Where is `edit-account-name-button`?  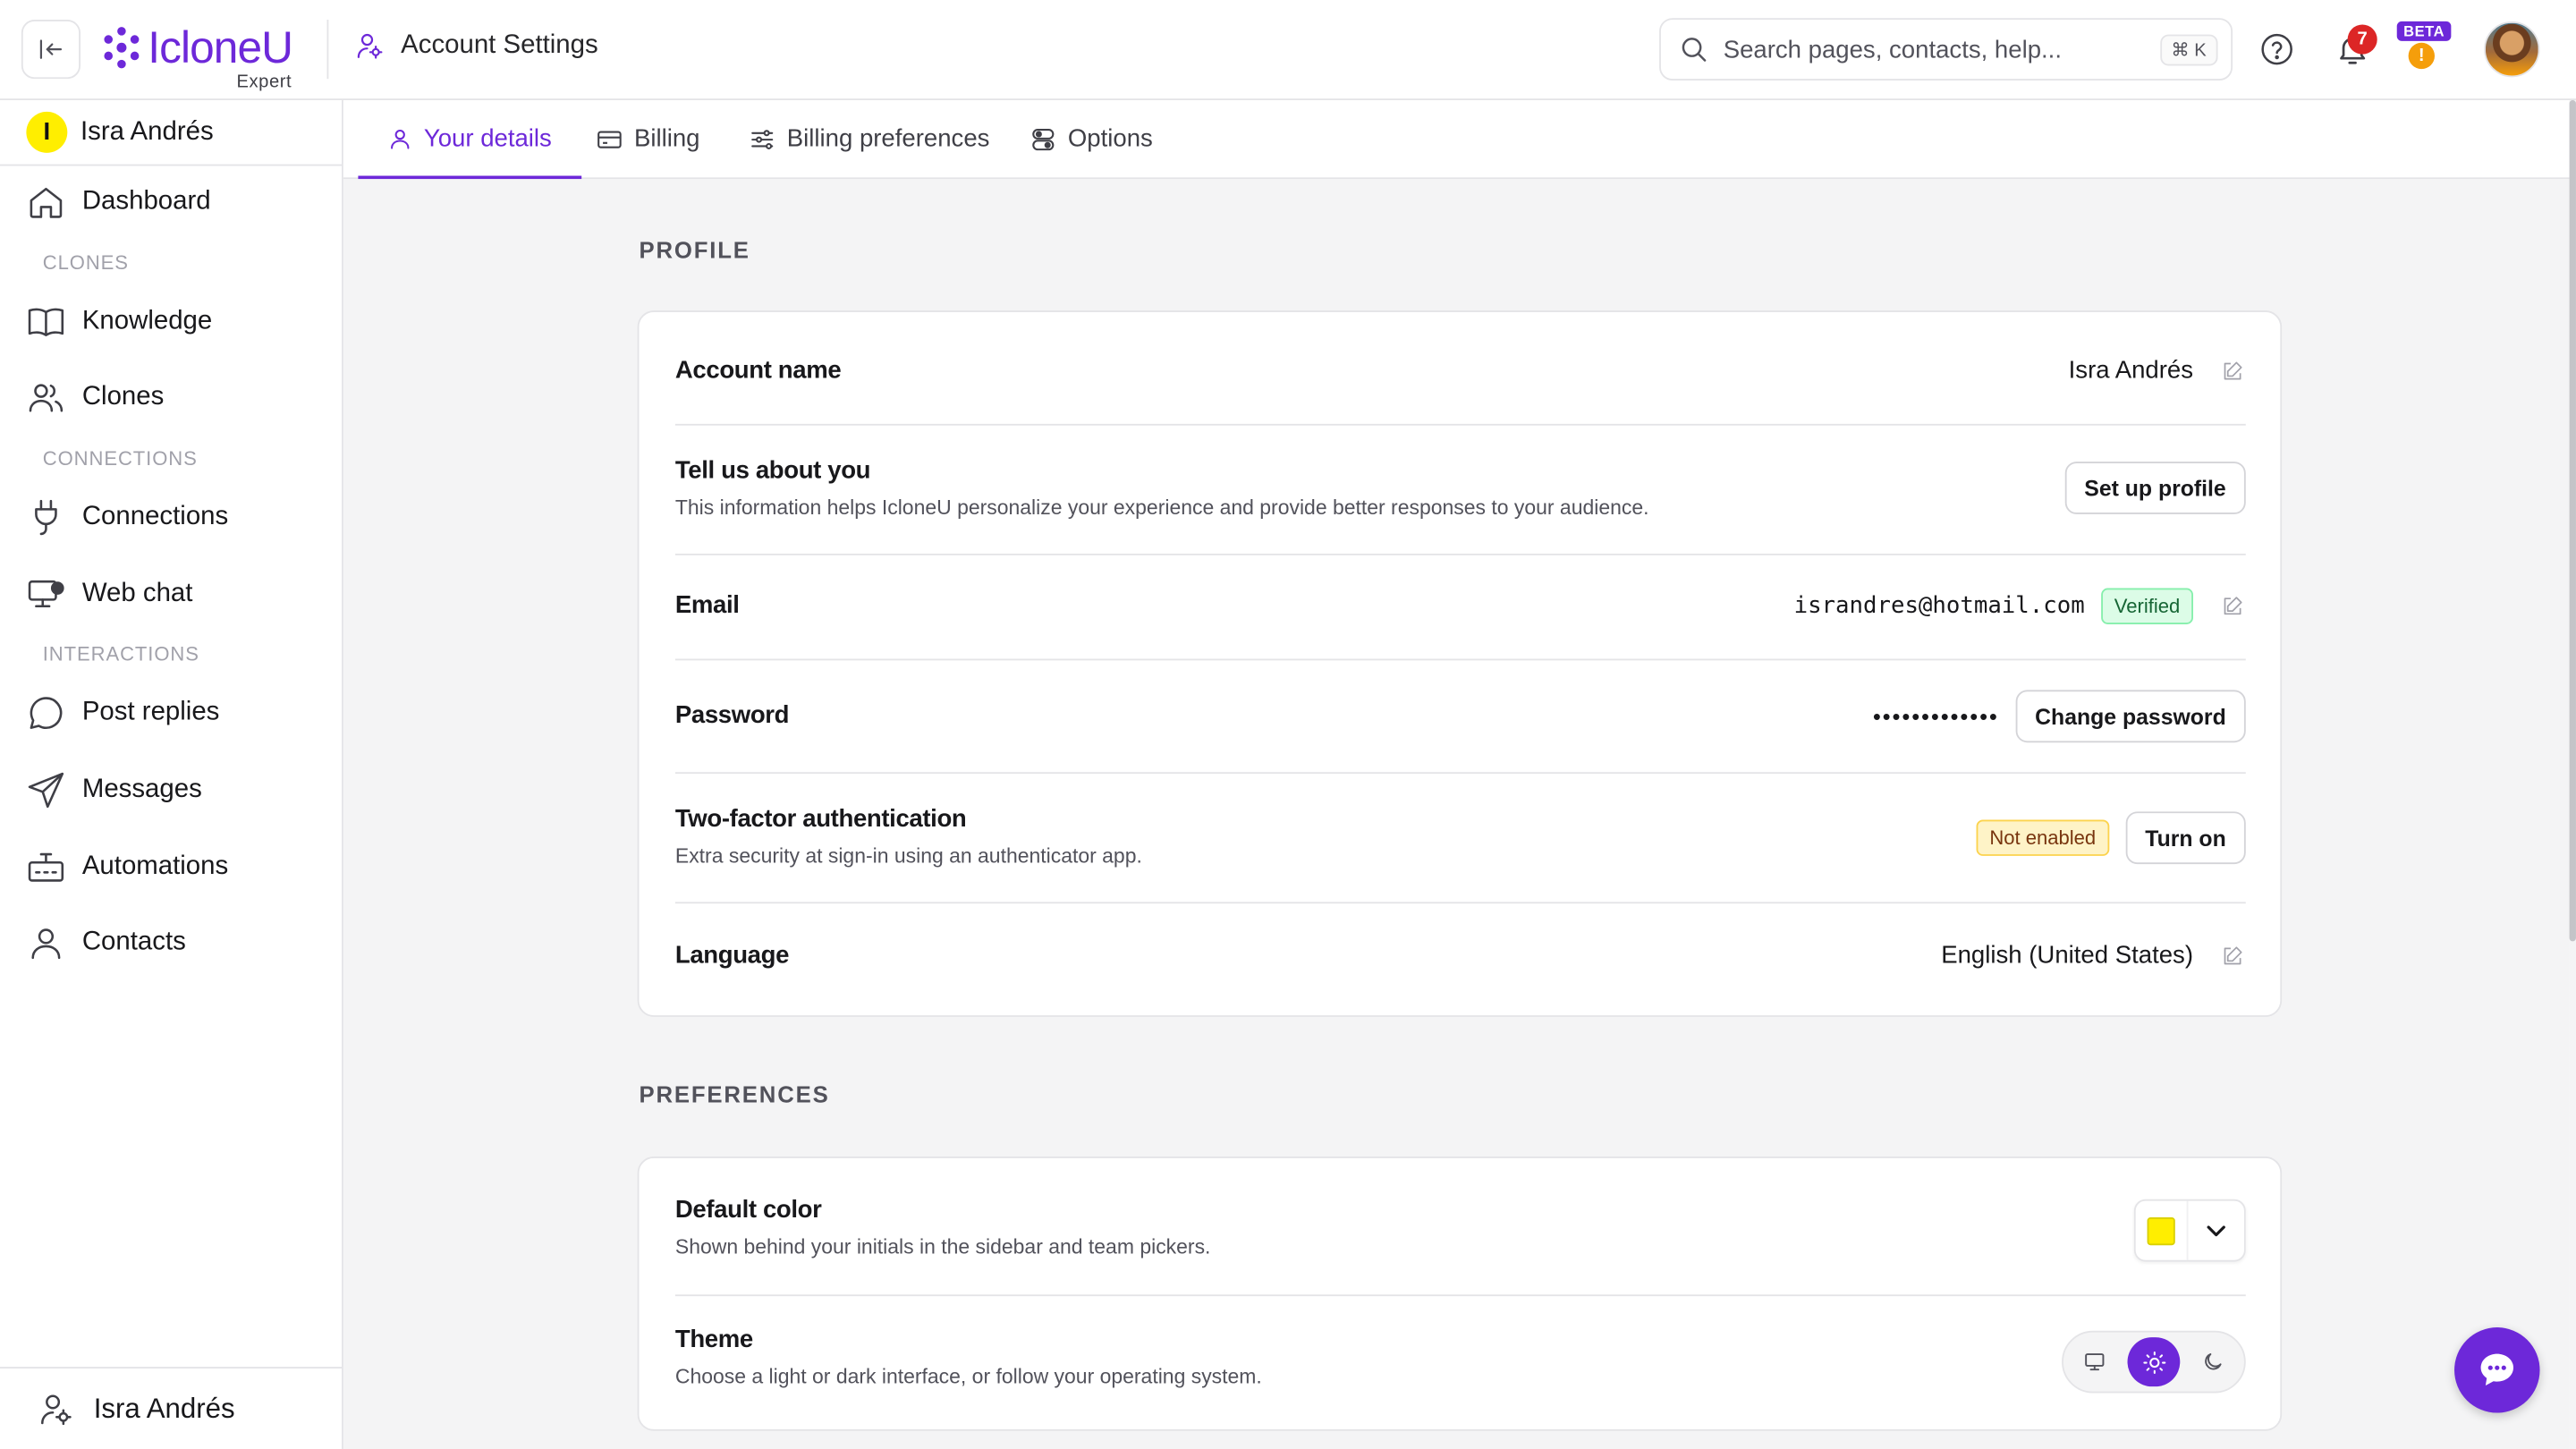 edit-account-name-button is located at coordinates (2232, 370).